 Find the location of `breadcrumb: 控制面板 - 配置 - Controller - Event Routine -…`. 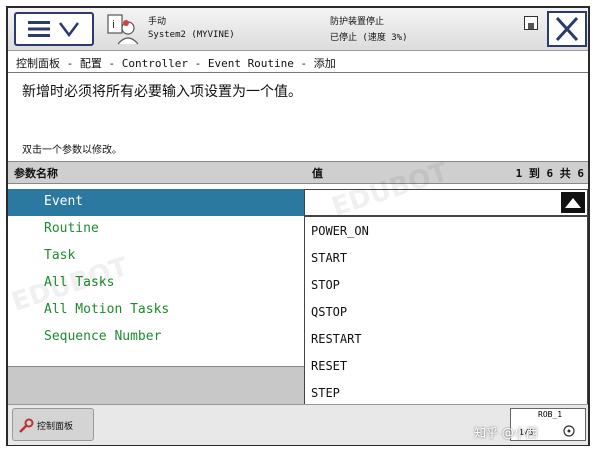

breadcrumb: 控制面板 - 配置 - Controller - Event Routine -… is located at coordinates (176, 63).